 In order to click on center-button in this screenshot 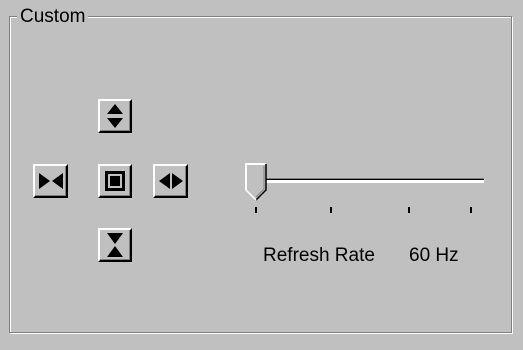, I will do `click(115, 181)`.